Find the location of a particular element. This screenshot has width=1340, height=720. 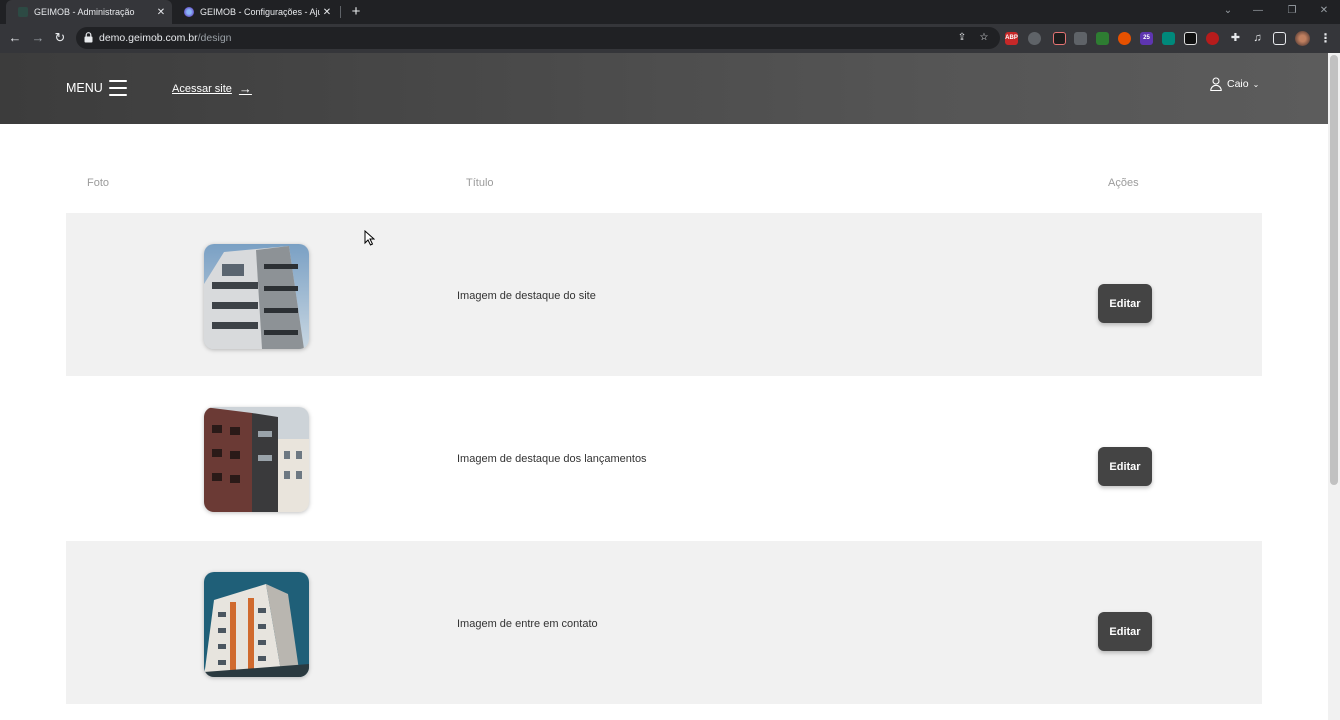

close-window-icon: ✕ is located at coordinates (1324, 12).